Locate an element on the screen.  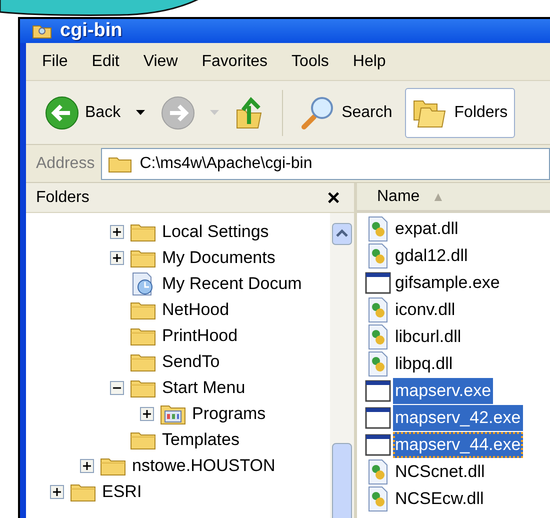
dropdown-arrow-icon is located at coordinates (141, 112).